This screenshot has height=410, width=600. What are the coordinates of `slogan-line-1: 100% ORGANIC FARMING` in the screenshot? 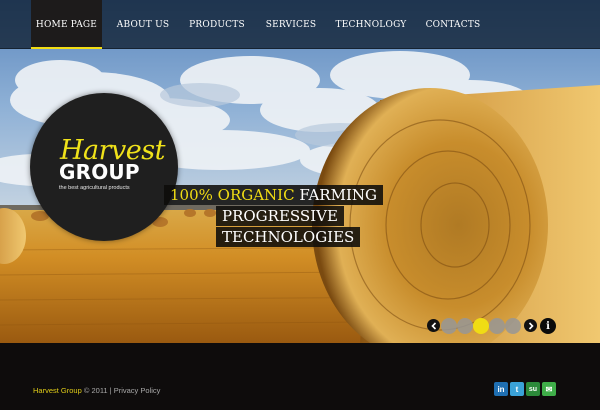 It's located at (273, 195).